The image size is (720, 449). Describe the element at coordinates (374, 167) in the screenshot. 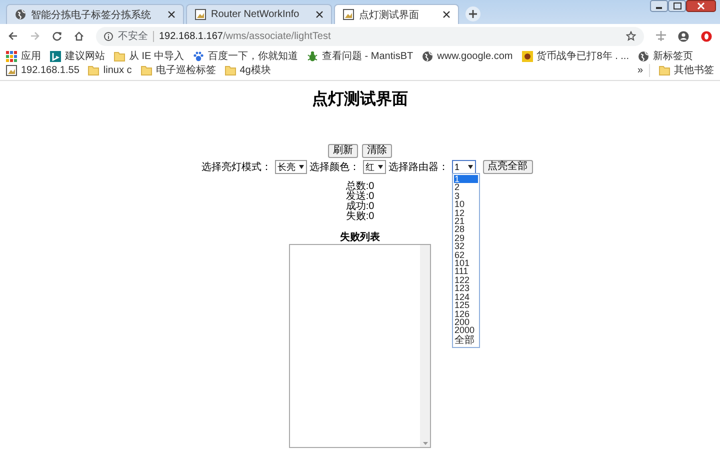

I see `dropdown: 红` at that location.